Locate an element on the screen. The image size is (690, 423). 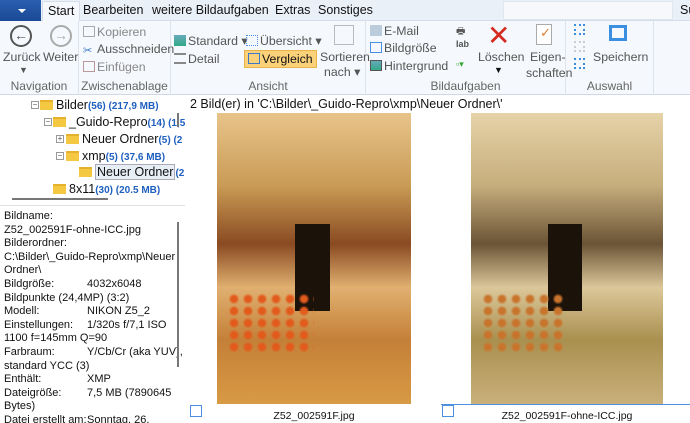
image-icon is located at coordinates (180, 40).